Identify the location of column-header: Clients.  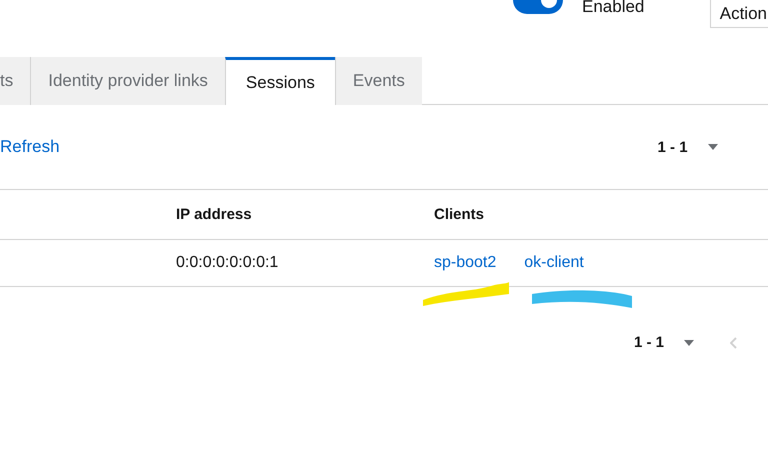
(460, 214).